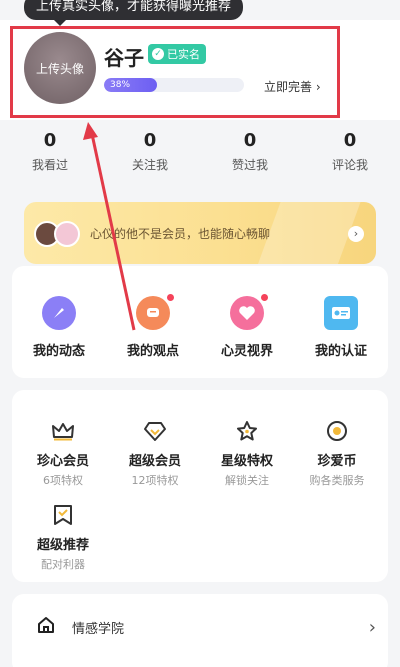  What do you see at coordinates (340, 351) in the screenshot?
I see `feature-label: 我的认证` at bounding box center [340, 351].